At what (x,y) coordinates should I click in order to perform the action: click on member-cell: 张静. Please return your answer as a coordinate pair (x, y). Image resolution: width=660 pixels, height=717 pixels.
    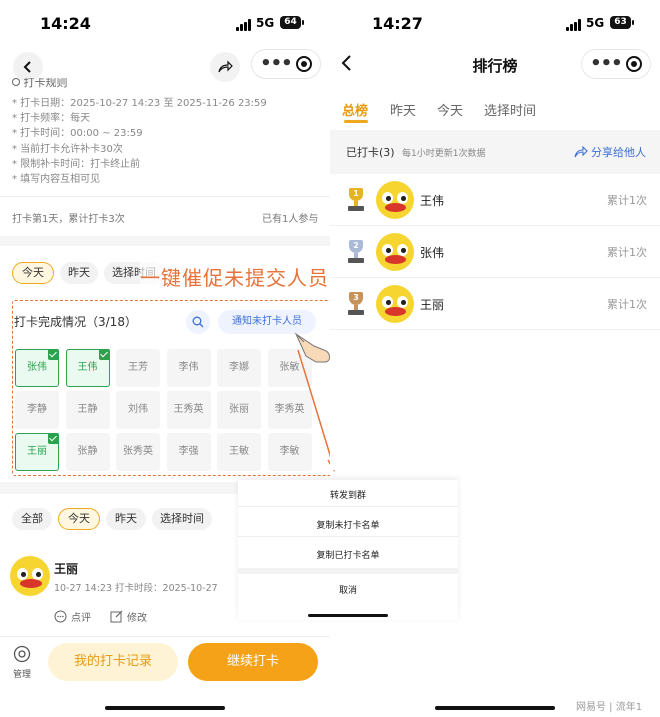
    Looking at the image, I should click on (87, 452).